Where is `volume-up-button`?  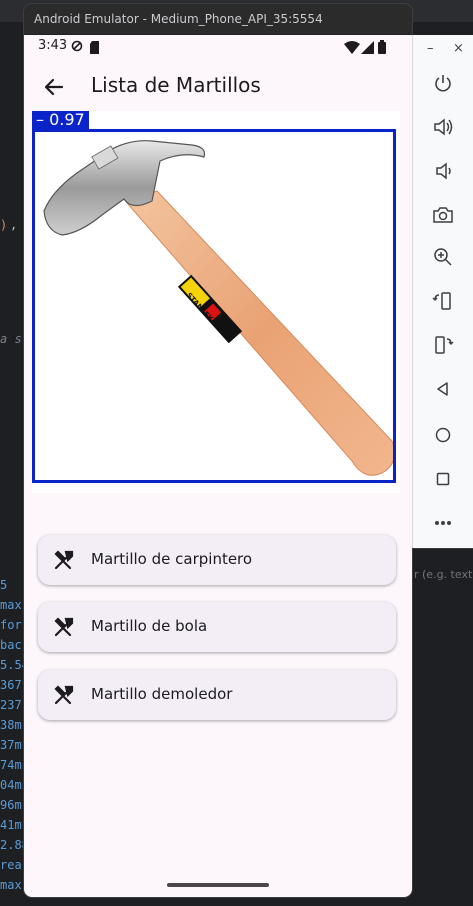
volume-up-button is located at coordinates (443, 127).